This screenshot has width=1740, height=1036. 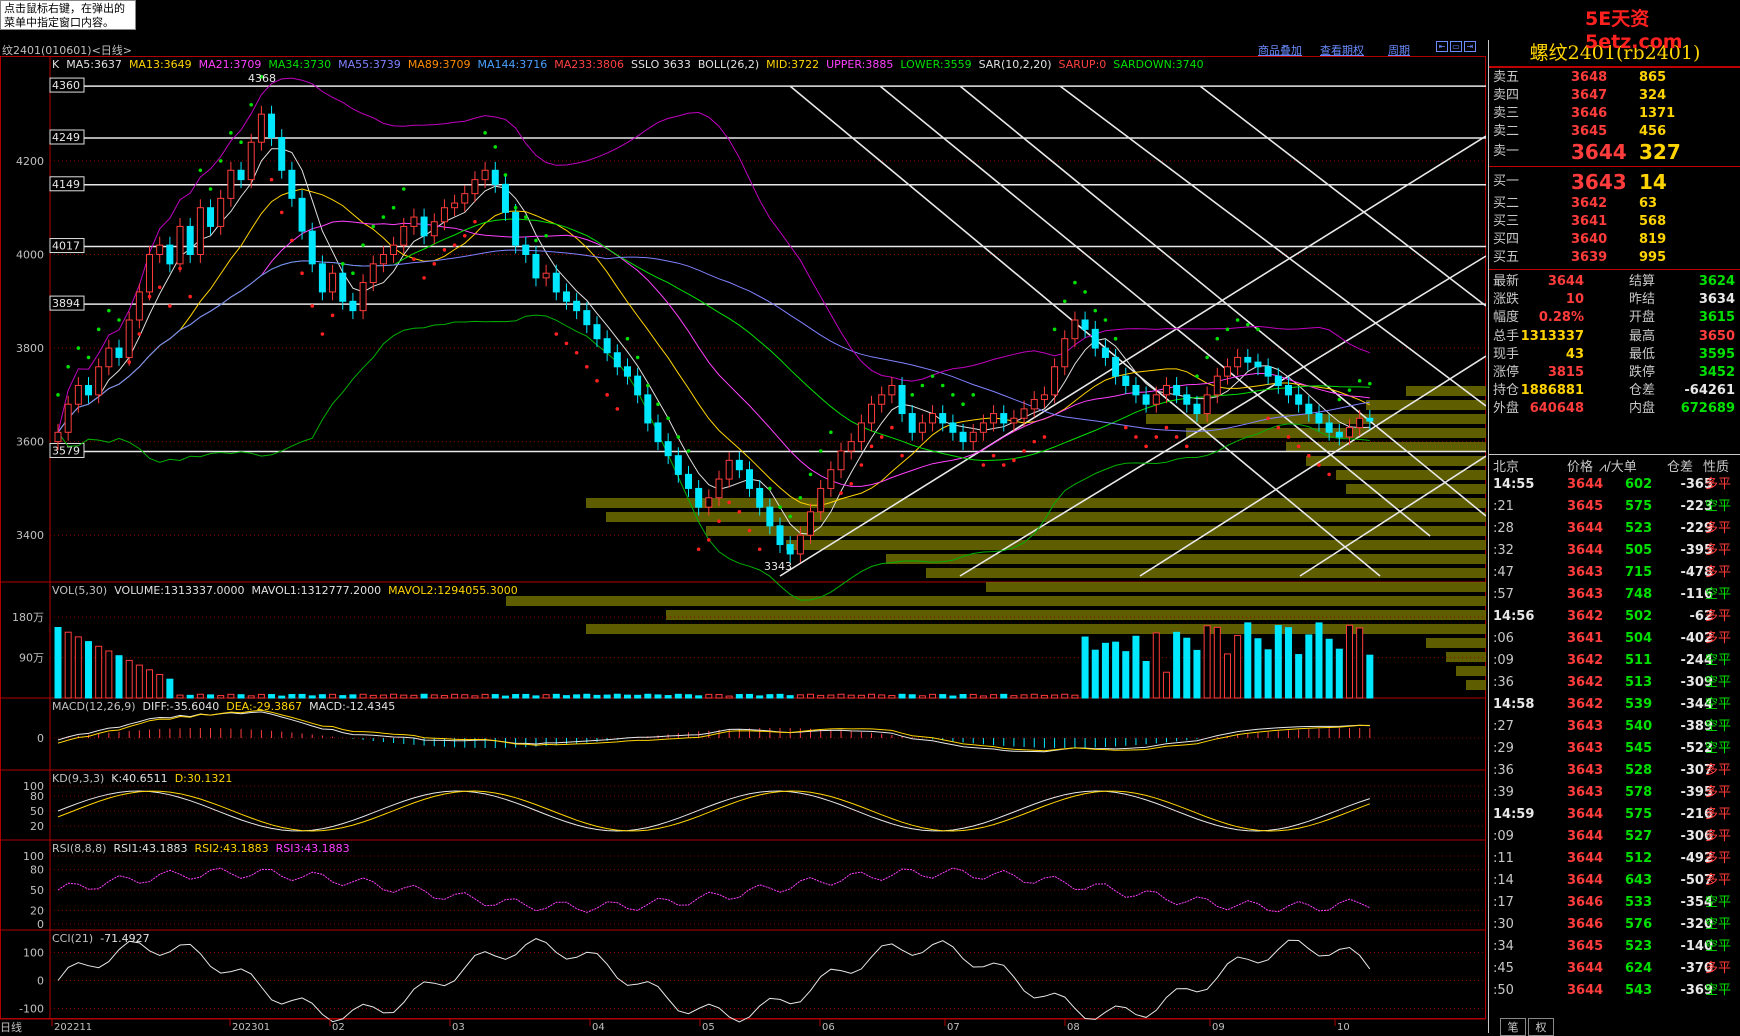 I want to click on tick-row: :36 3643 528 -307 多平, so click(x=1614, y=771).